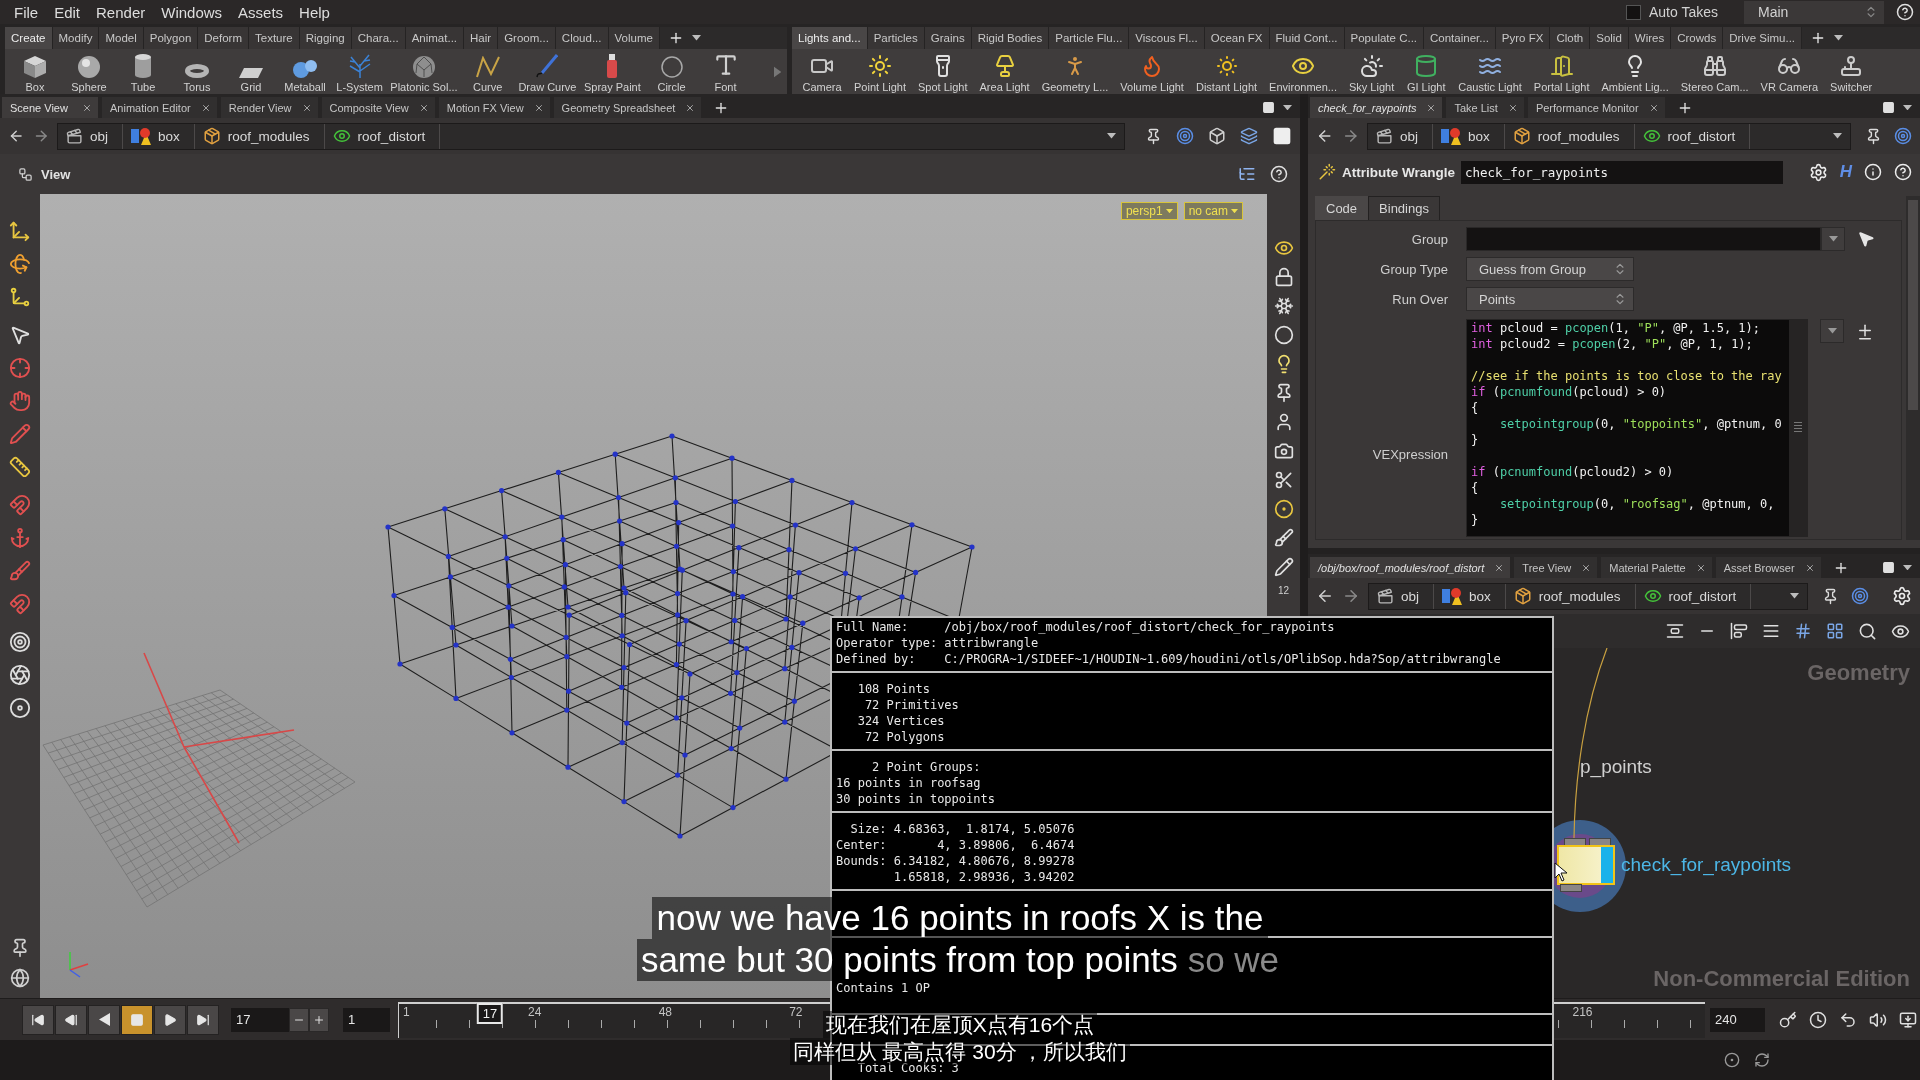 This screenshot has height=1080, width=1920. I want to click on plus-minus-icon, so click(1865, 332).